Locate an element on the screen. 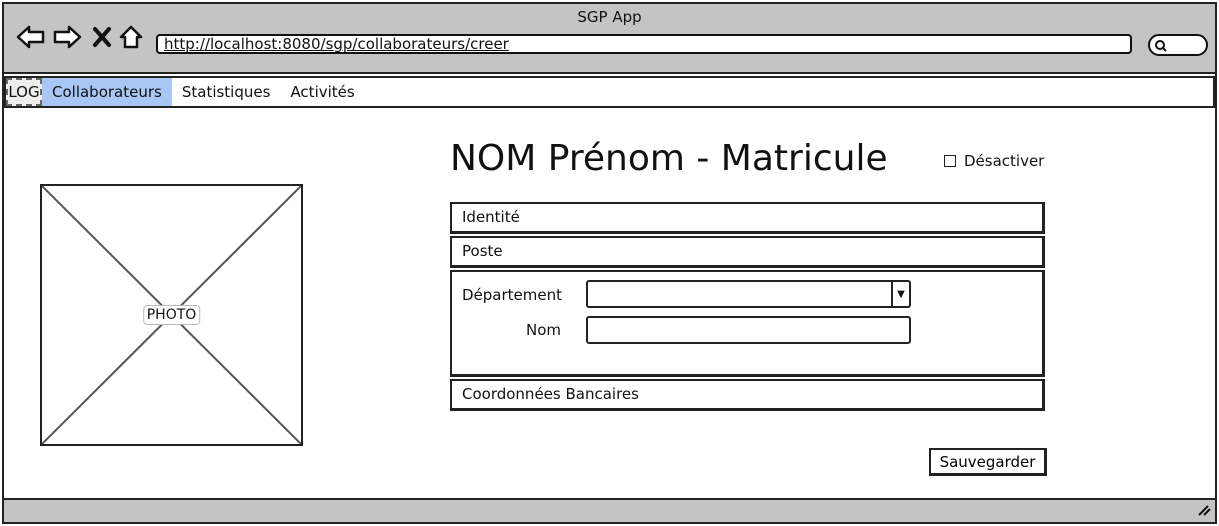  section-identite: Identité is located at coordinates (747, 218).